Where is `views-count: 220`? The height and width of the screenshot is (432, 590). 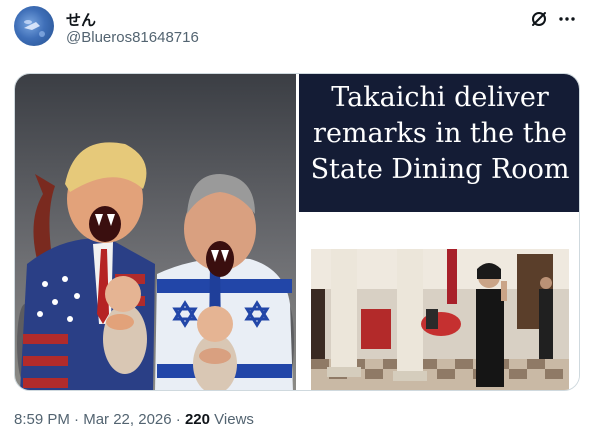 views-count: 220 is located at coordinates (197, 419).